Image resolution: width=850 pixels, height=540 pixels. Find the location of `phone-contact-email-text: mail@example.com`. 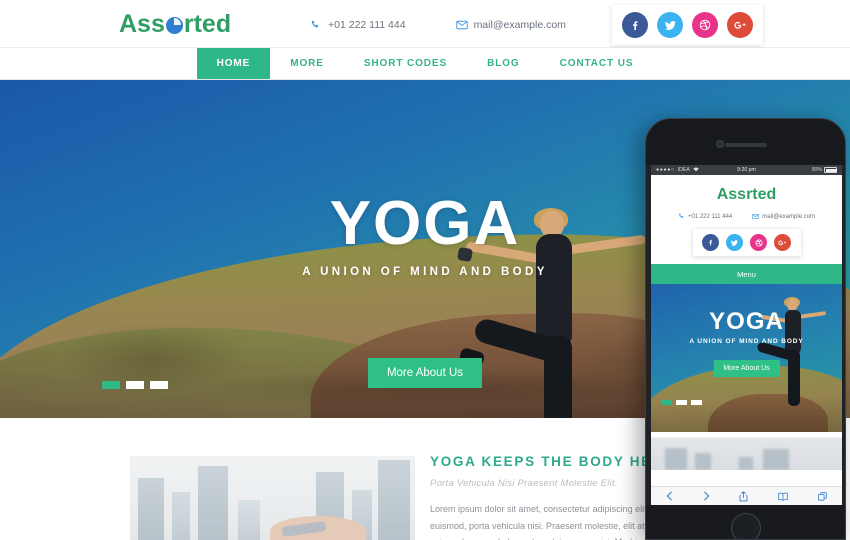

phone-contact-email-text: mail@example.com is located at coordinates (789, 216).